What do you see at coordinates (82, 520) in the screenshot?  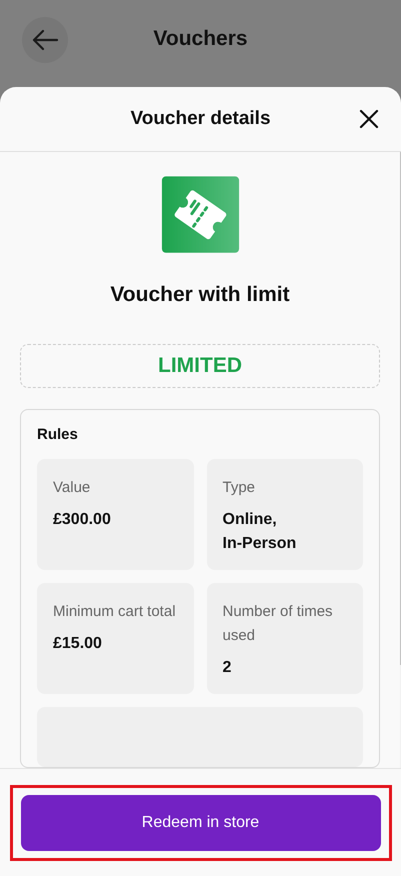 I see `rule-value: £300.00` at bounding box center [82, 520].